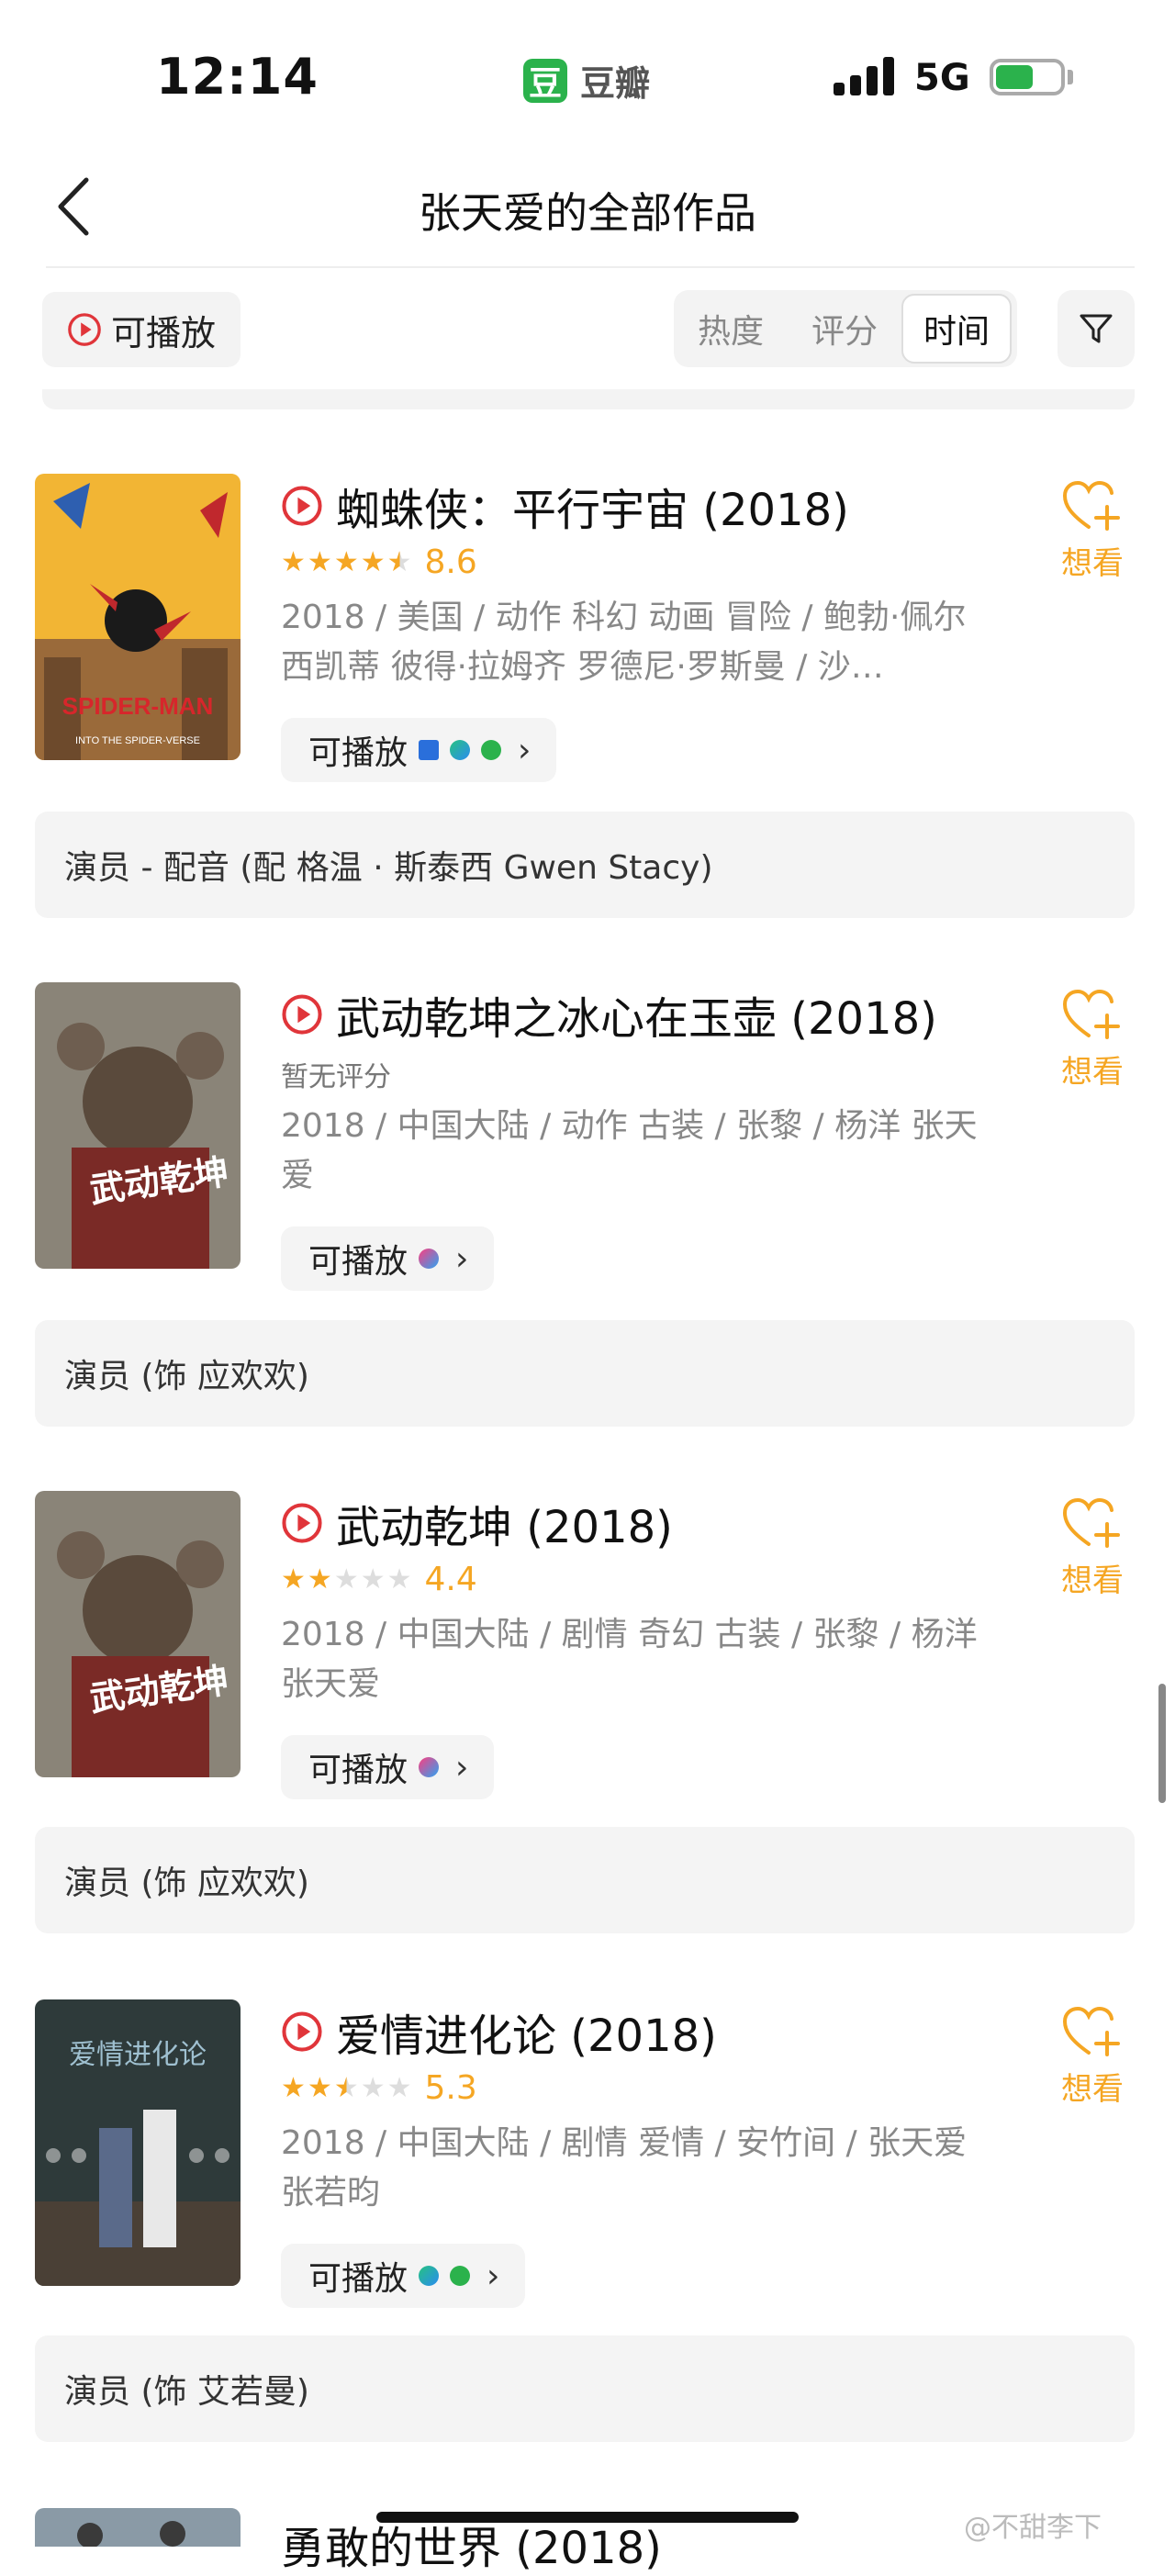 This screenshot has height=2576, width=1175. I want to click on tab-hot: 热度, so click(731, 328).